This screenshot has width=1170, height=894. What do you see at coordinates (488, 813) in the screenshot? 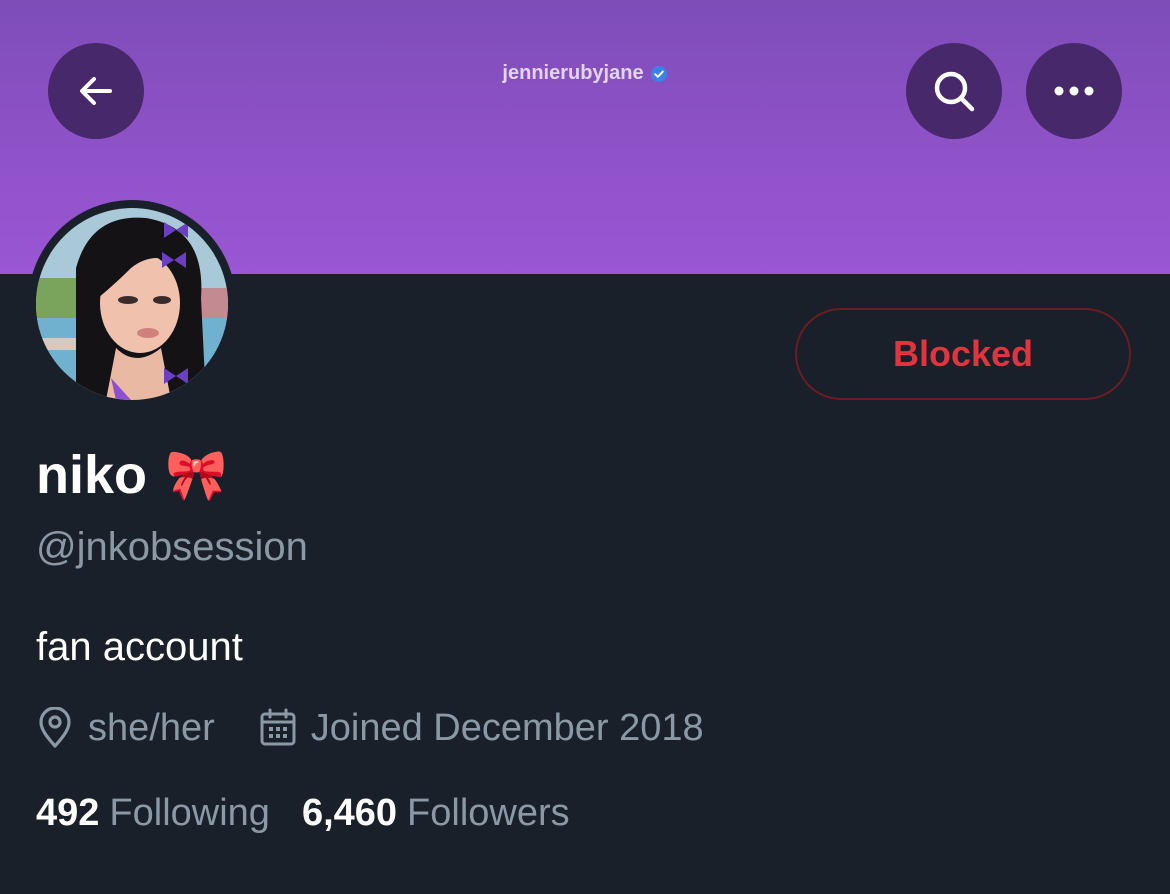
I see `followers-label: Followers` at bounding box center [488, 813].